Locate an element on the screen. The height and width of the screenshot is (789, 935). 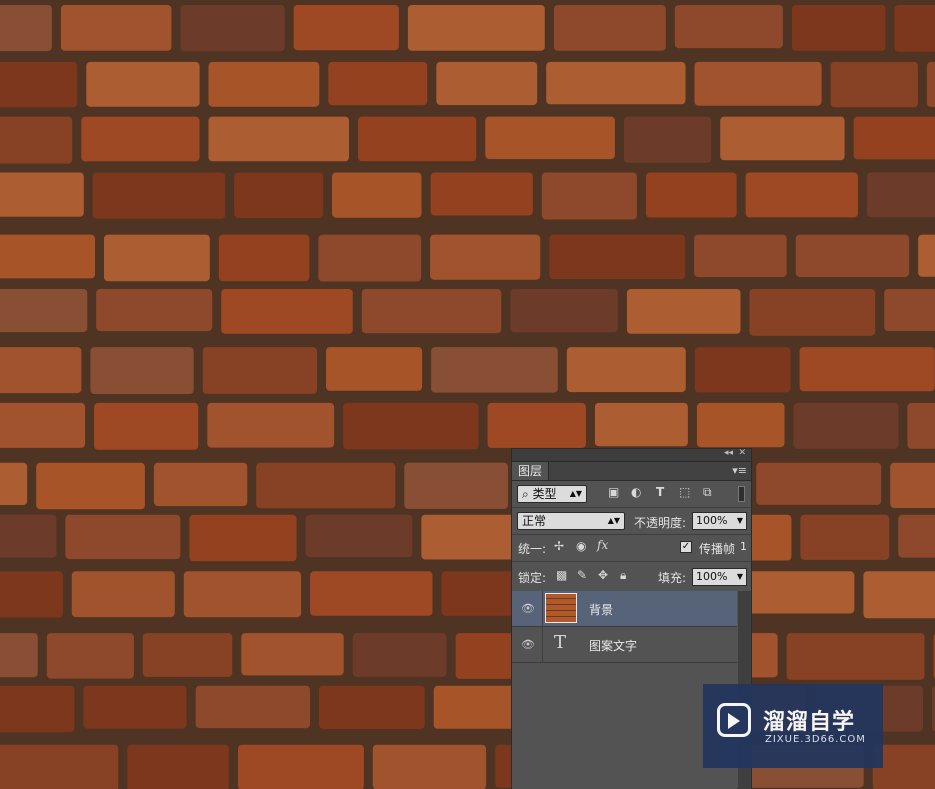
fill-label: 填充: is located at coordinates (672, 578).